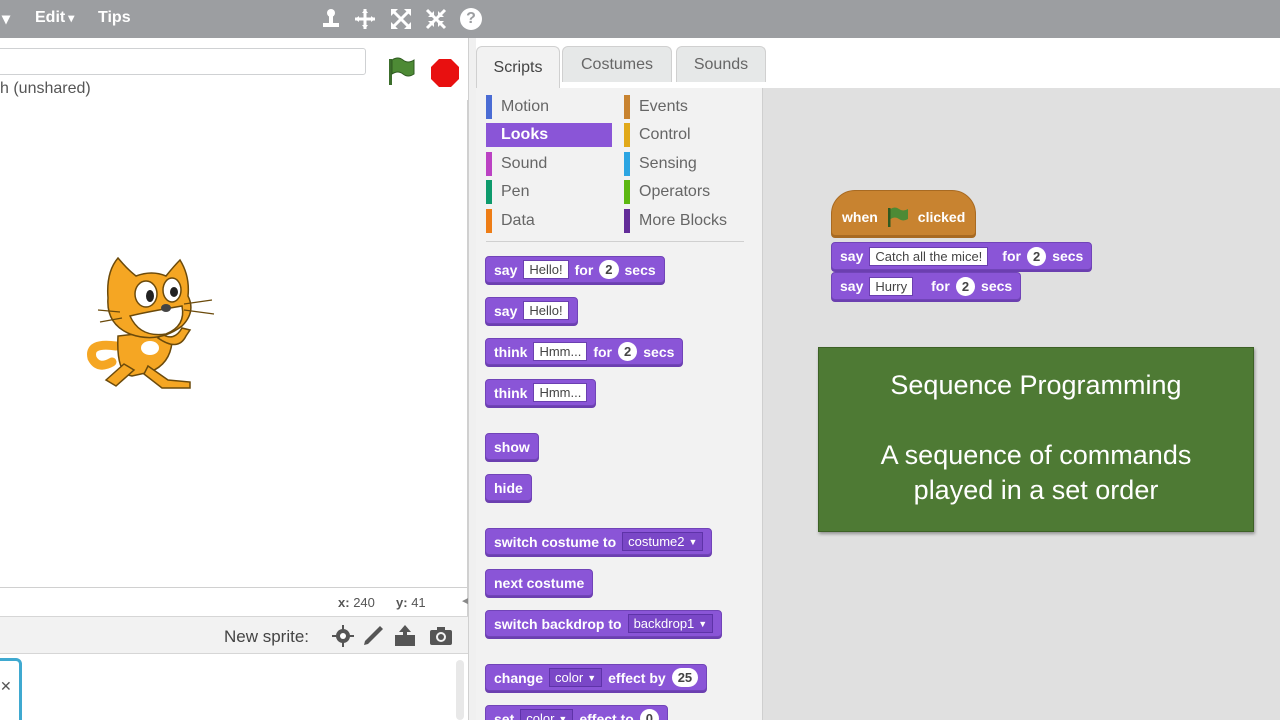 The height and width of the screenshot is (720, 1280). I want to click on grow-icon, so click(401, 19).